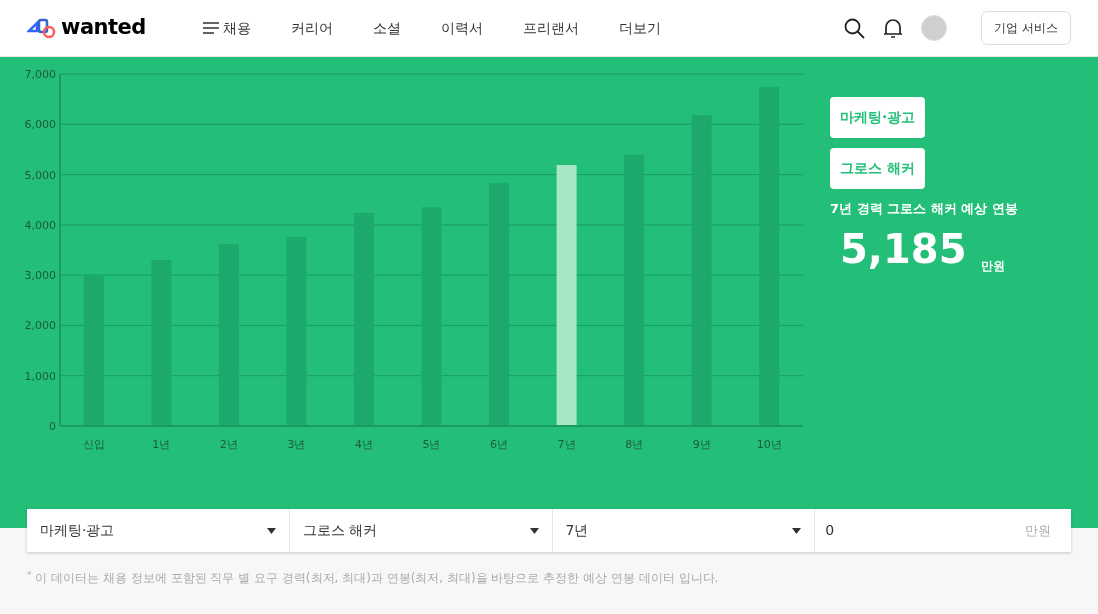 The width and height of the screenshot is (1098, 614). What do you see at coordinates (228, 444) in the screenshot?
I see `x-axis-label: 2년` at bounding box center [228, 444].